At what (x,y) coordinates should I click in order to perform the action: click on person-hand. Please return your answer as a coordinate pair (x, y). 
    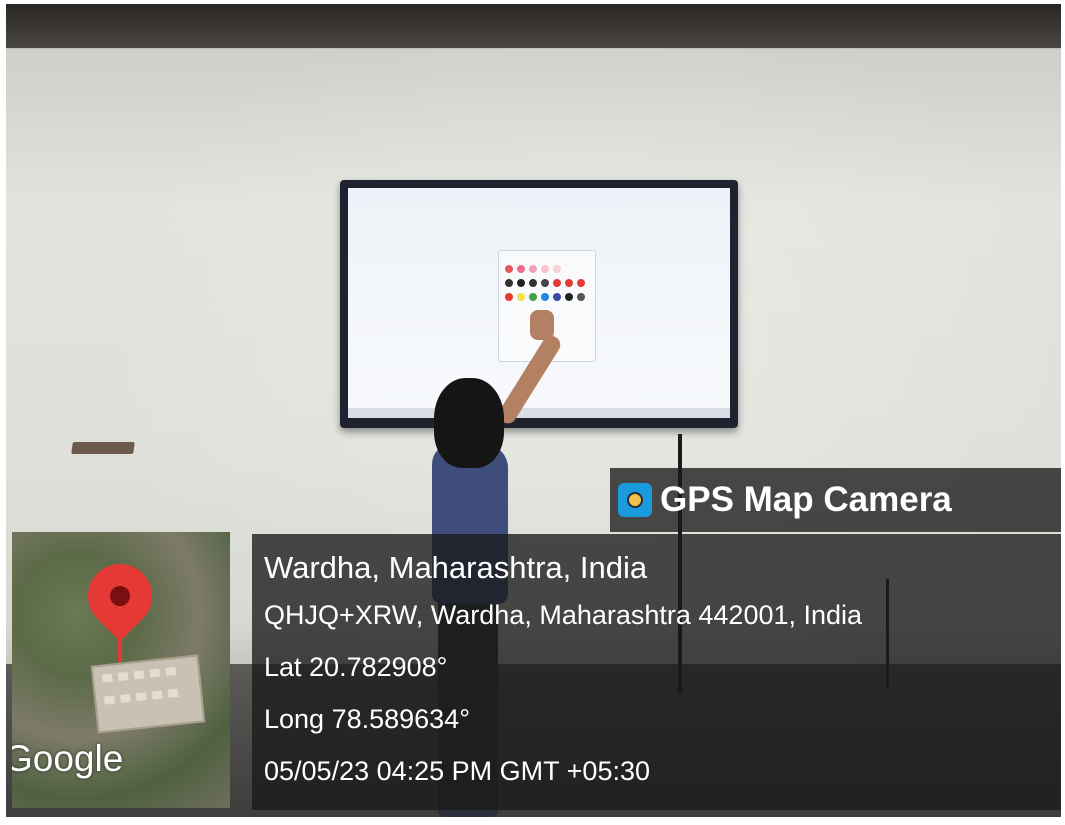
    Looking at the image, I should click on (542, 325).